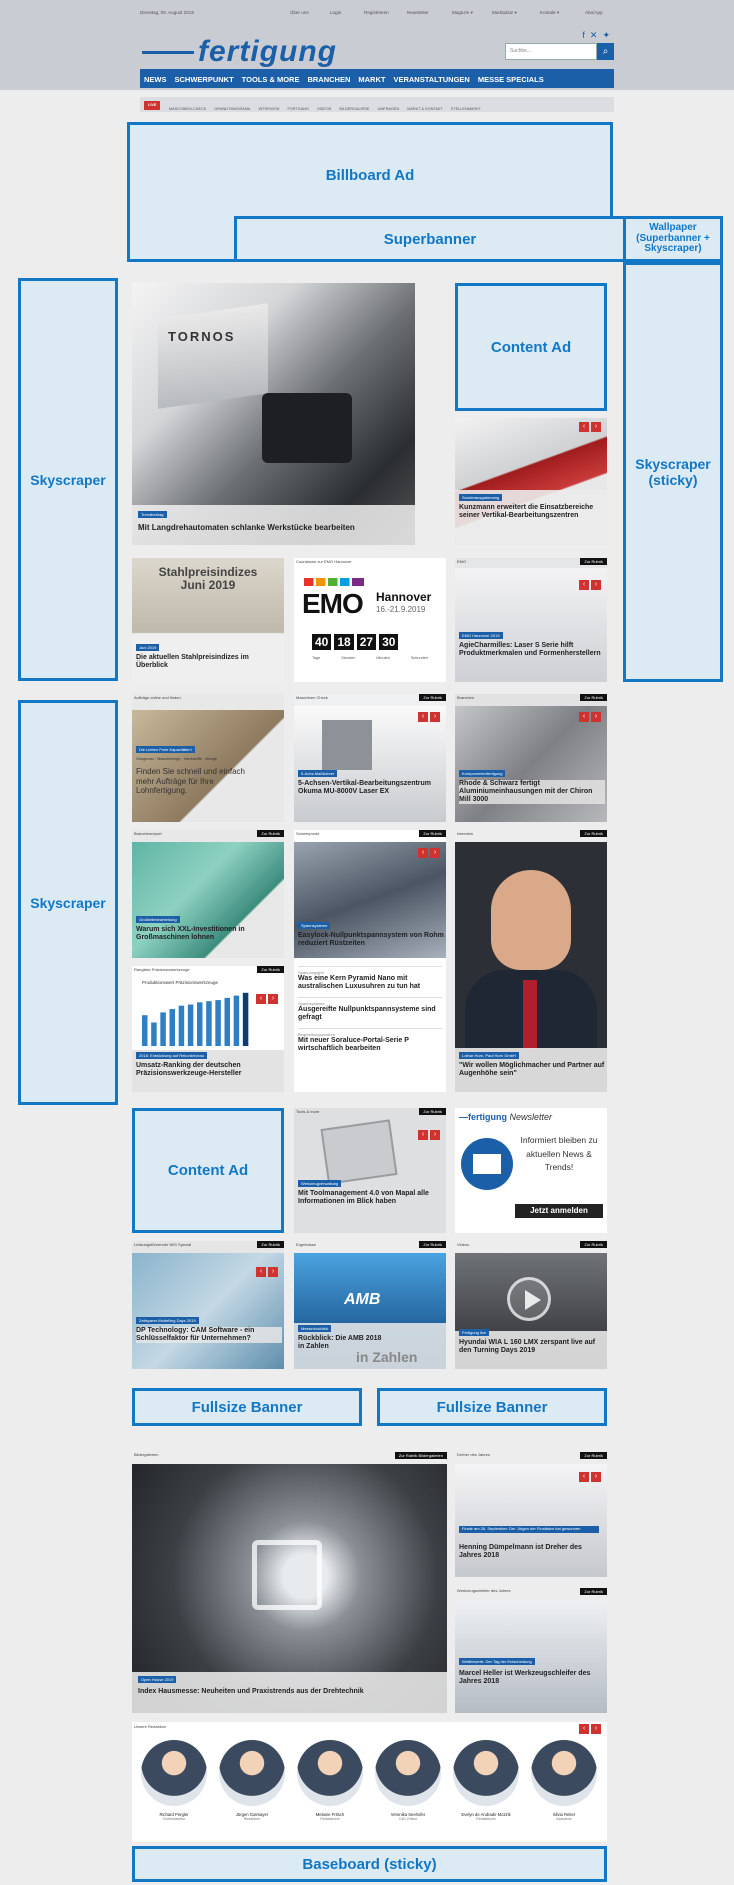  What do you see at coordinates (606, 35) in the screenshot?
I see `twitter-icon: ✦` at bounding box center [606, 35].